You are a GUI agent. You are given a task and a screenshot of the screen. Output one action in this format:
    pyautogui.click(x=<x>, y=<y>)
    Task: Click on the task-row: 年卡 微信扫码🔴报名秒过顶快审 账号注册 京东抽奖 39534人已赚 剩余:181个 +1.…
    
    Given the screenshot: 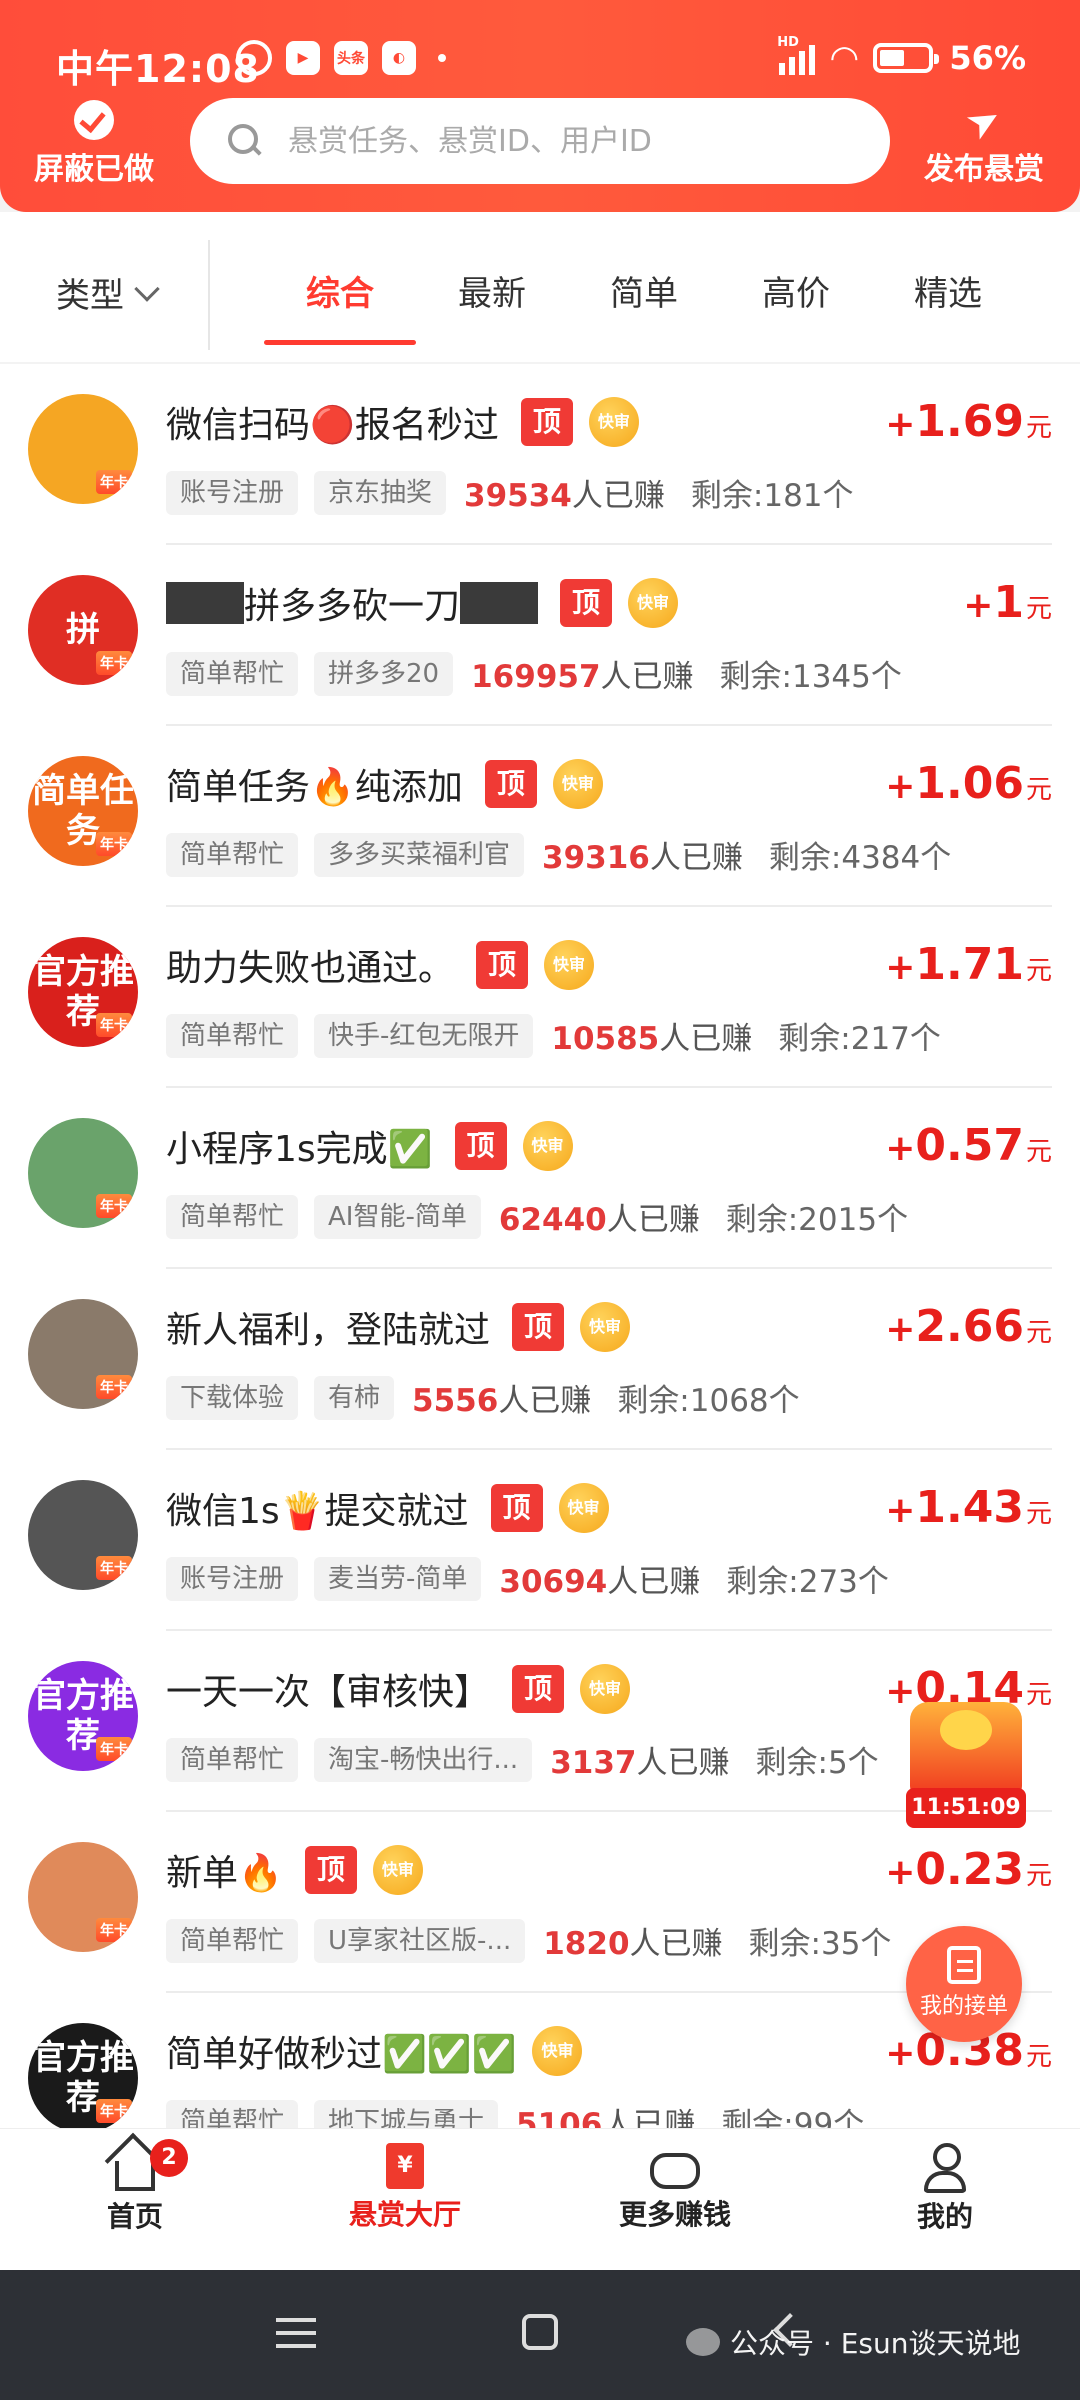 What is the action you would take?
    pyautogui.click(x=540, y=454)
    